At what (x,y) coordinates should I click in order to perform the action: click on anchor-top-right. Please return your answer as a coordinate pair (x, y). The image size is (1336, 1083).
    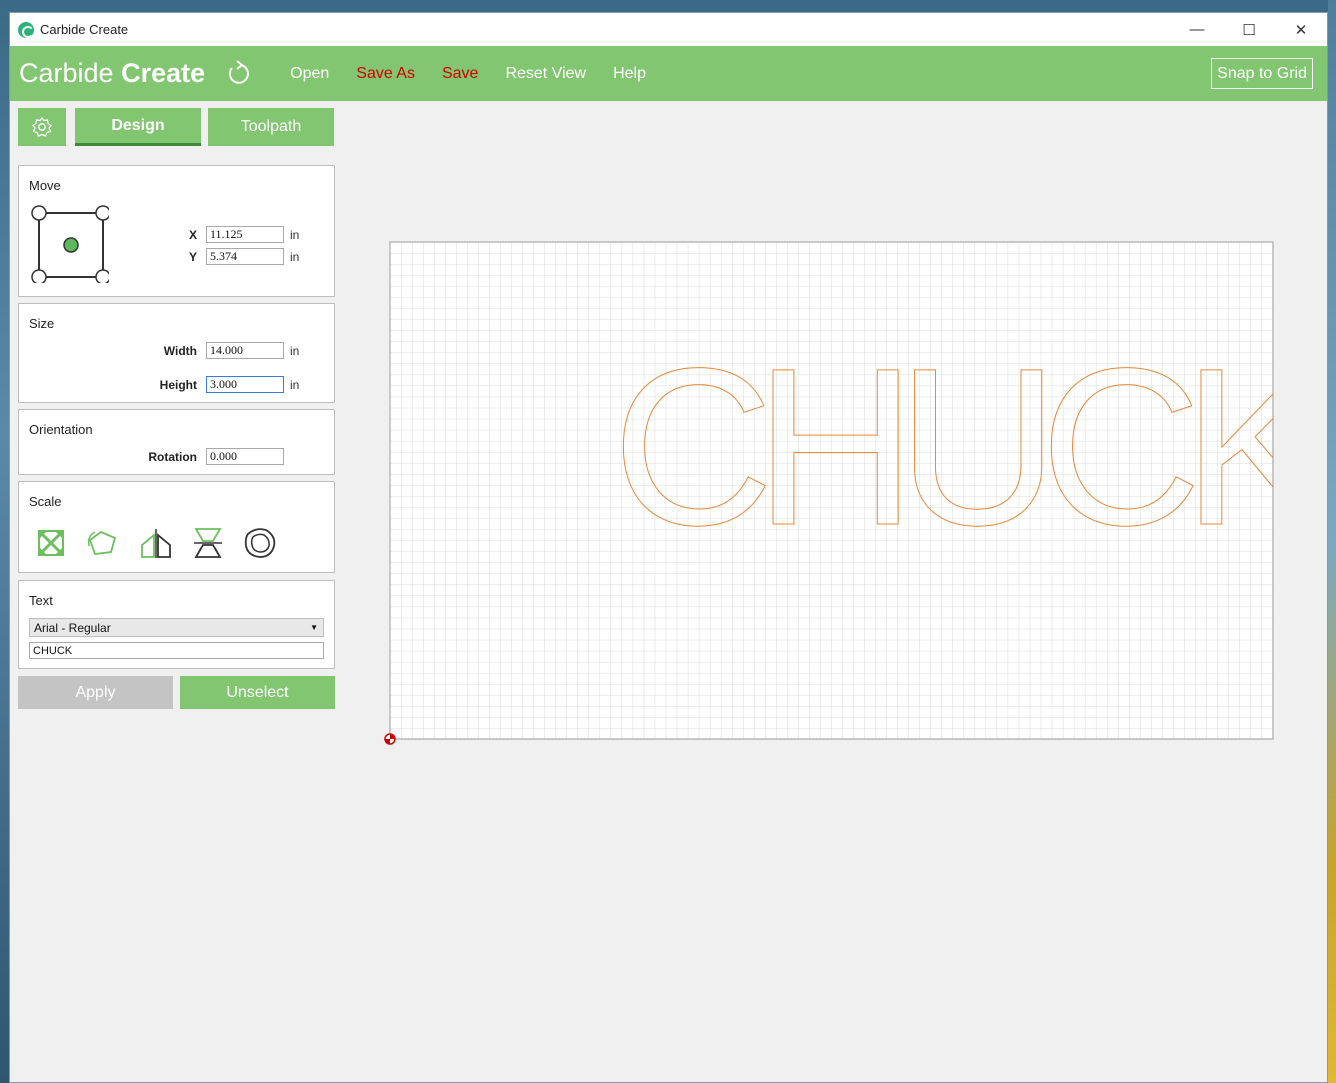
    Looking at the image, I should click on (102, 213).